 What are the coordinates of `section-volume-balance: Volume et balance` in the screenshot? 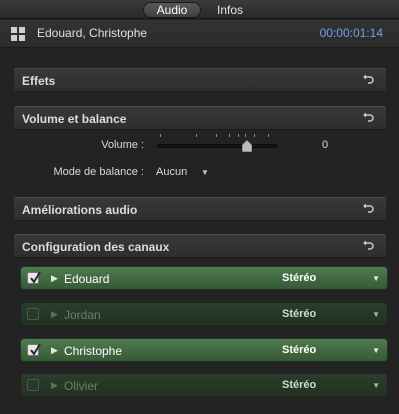 It's located at (200, 118).